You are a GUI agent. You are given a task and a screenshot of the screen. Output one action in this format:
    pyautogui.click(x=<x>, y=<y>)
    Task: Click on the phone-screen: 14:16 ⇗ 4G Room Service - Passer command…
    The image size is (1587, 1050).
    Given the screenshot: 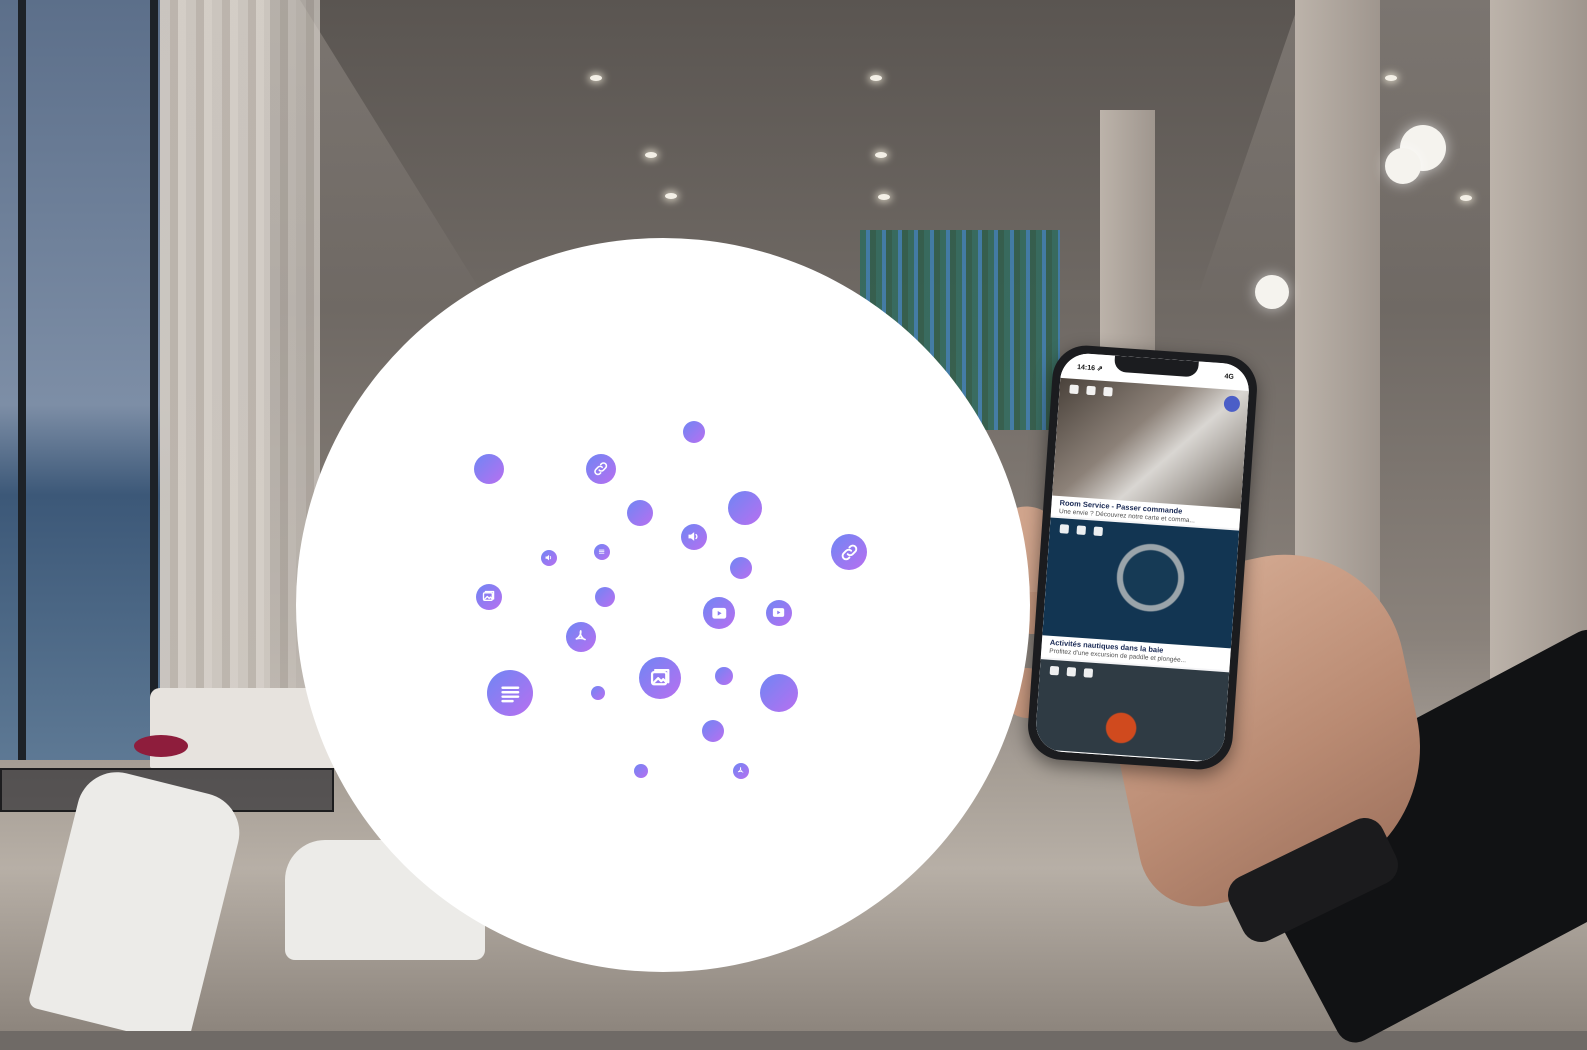 What is the action you would take?
    pyautogui.click(x=1142, y=557)
    